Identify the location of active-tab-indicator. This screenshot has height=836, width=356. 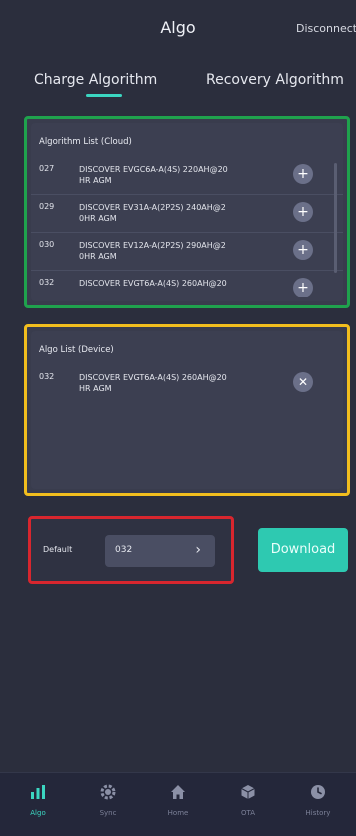
(104, 95).